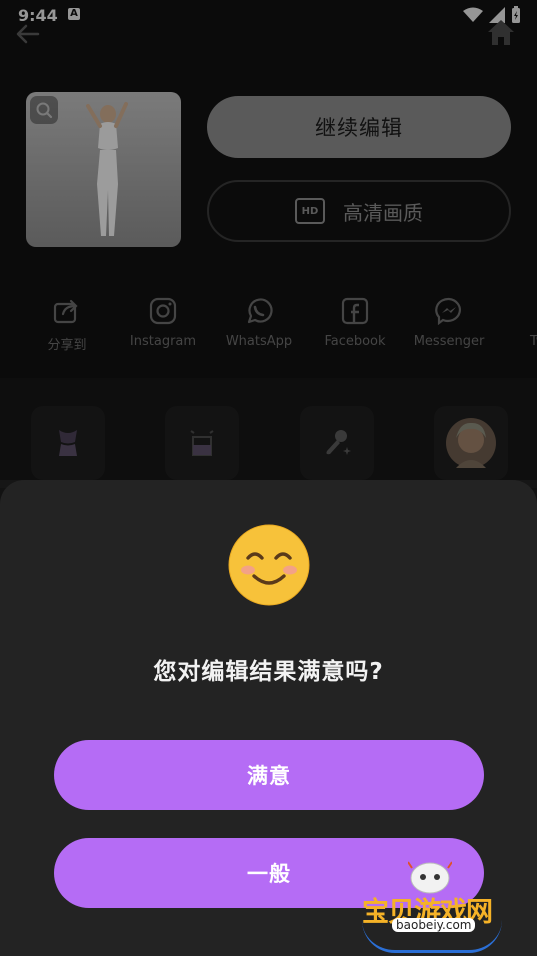  Describe the element at coordinates (430, 877) in the screenshot. I see `gamepad-mascot-icon` at that location.